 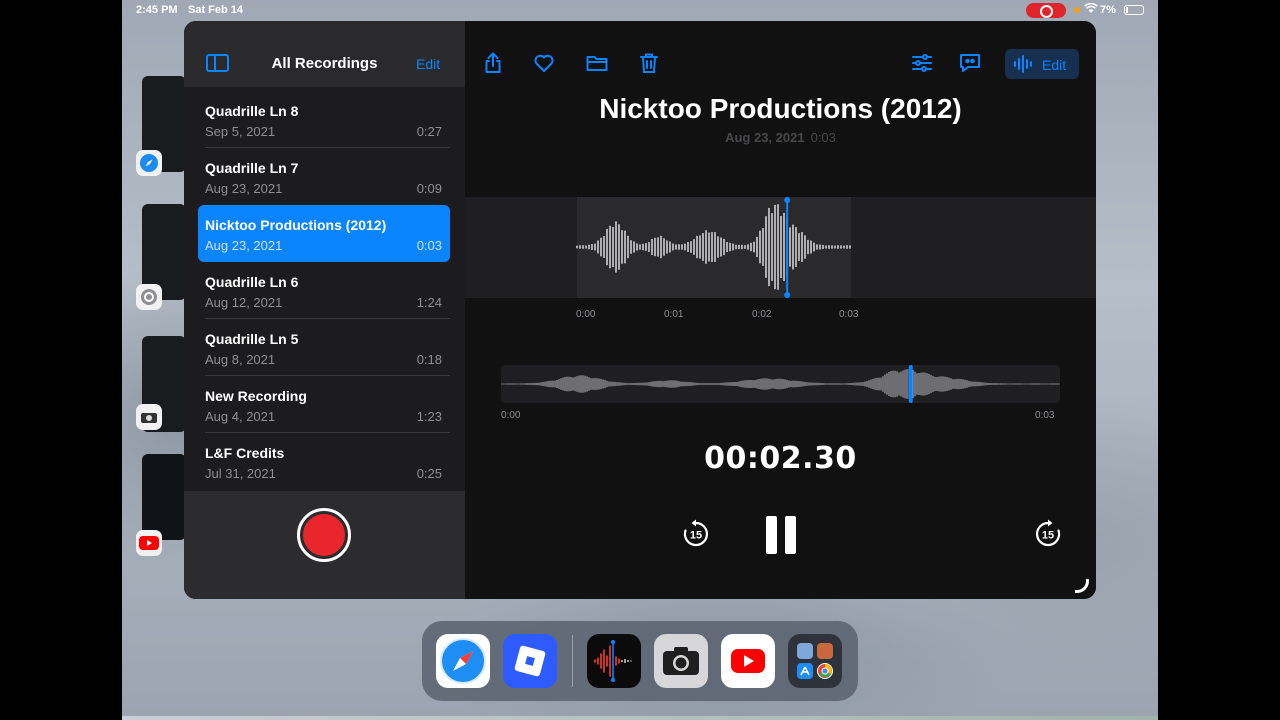 I want to click on waveform-overview-scrubber, so click(x=780, y=384).